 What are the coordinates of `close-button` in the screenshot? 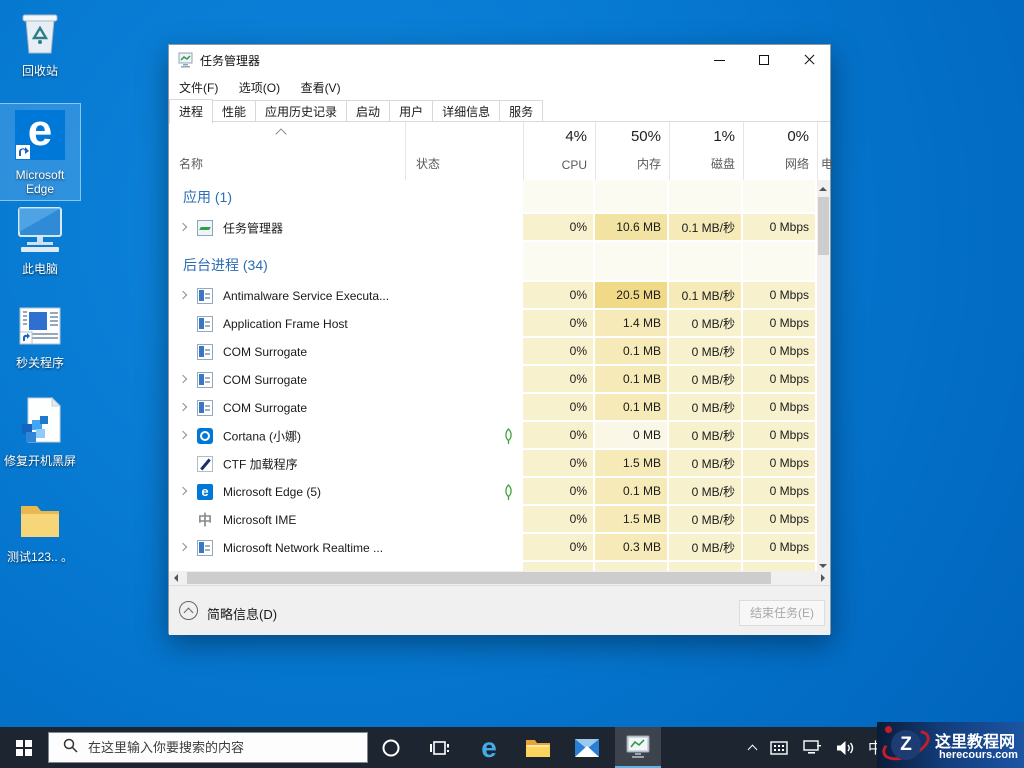 It's located at (809, 60).